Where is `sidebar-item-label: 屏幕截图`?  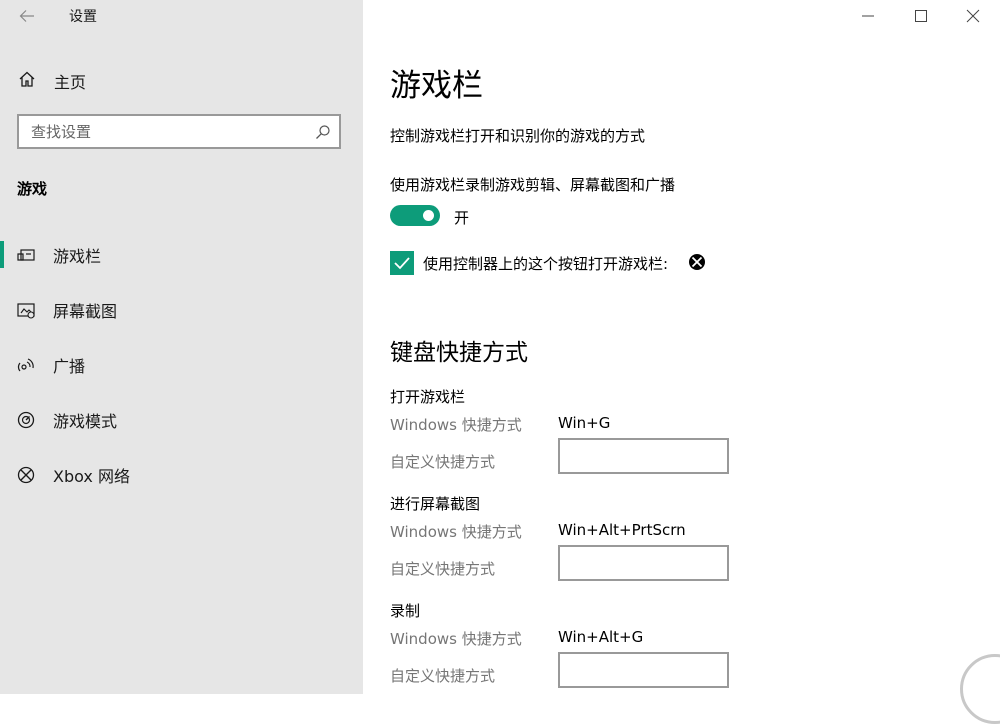 sidebar-item-label: 屏幕截图 is located at coordinates (85, 311).